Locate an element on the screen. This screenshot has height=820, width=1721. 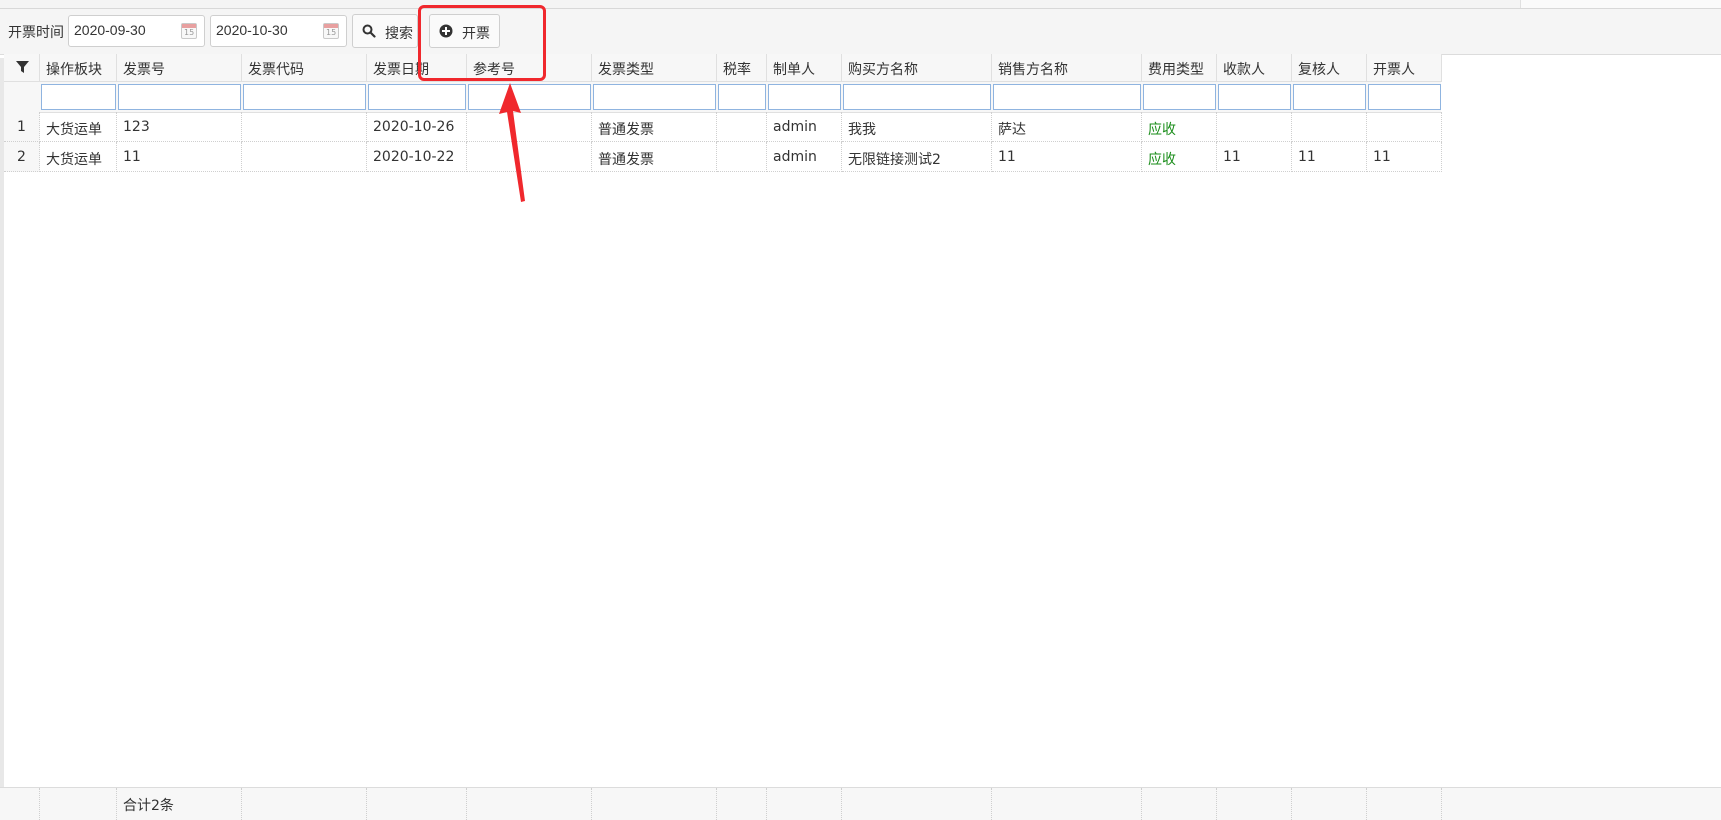
annotation-highlight-box is located at coordinates (482, 43).